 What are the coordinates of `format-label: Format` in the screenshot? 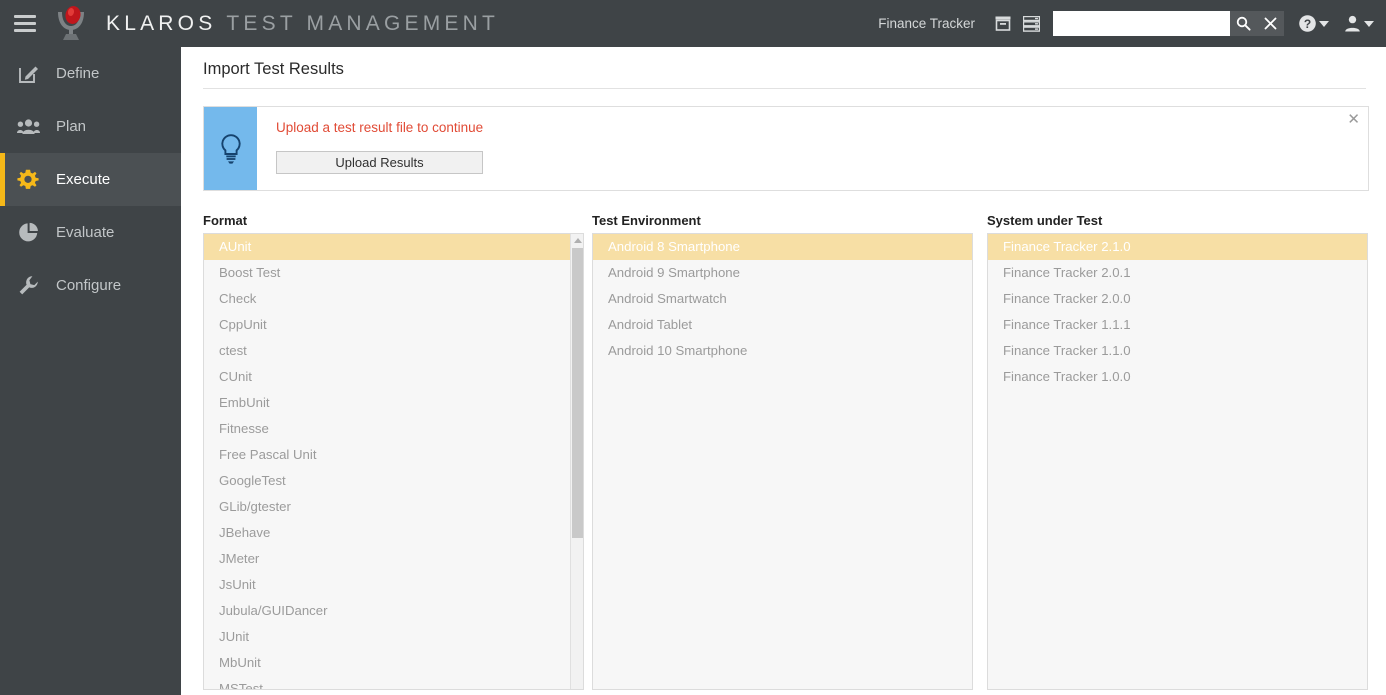 It's located at (225, 220).